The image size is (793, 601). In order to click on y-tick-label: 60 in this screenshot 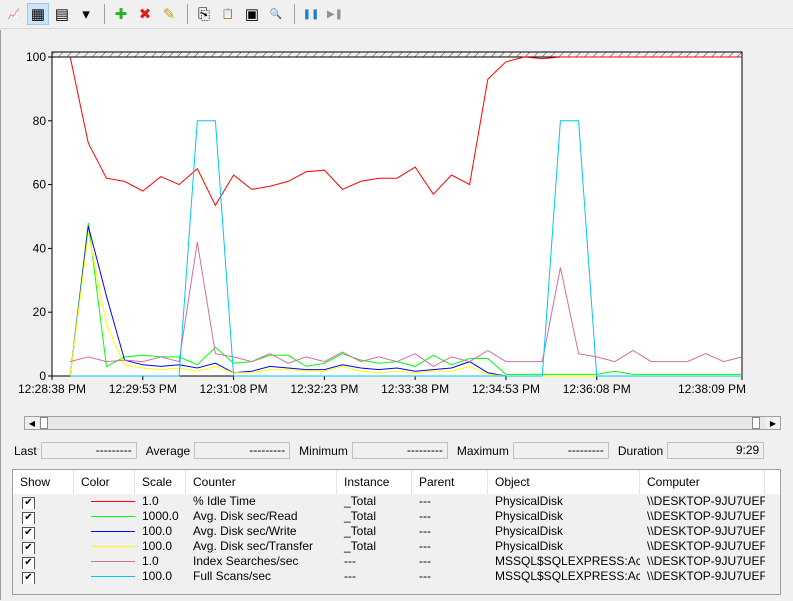, I will do `click(40, 185)`.